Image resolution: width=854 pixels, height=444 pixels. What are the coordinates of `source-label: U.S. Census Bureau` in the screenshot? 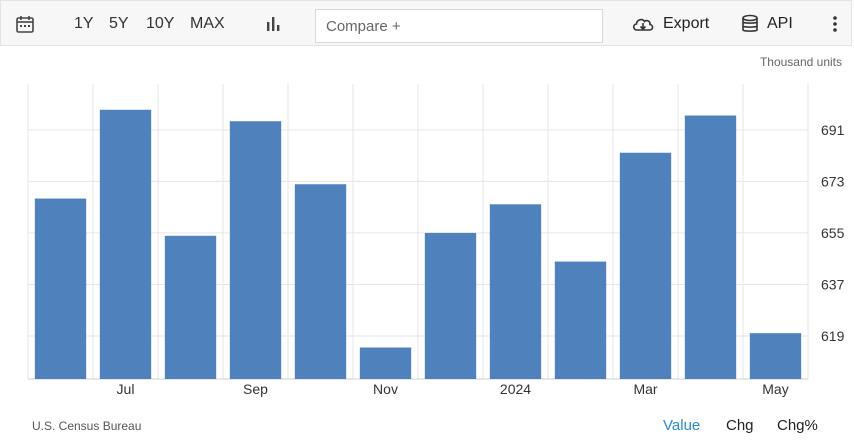 It's located at (87, 426).